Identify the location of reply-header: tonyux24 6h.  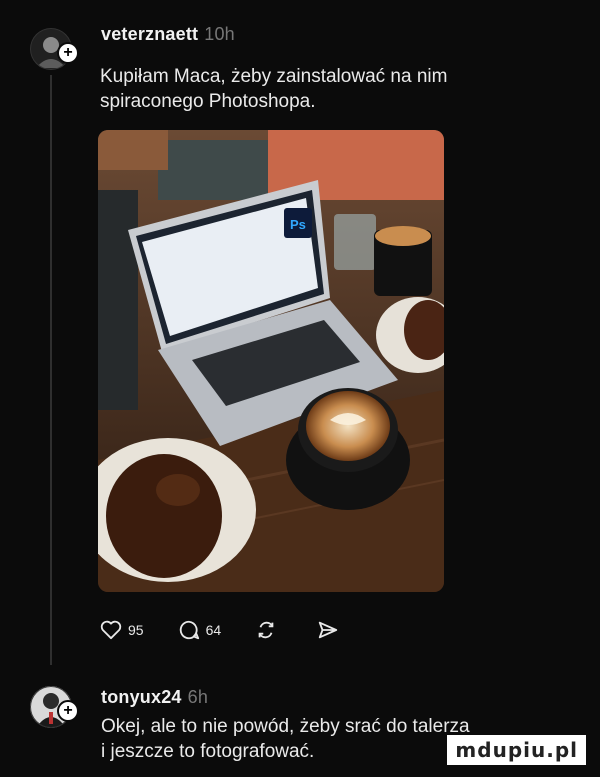
(154, 697).